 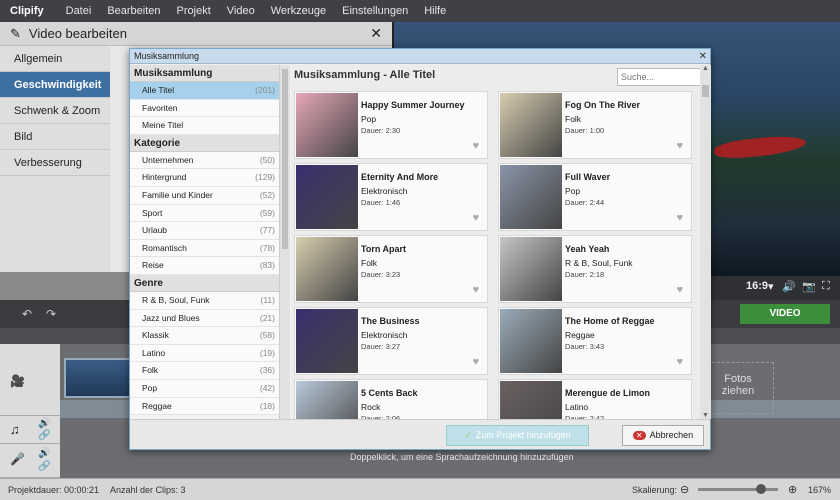 I want to click on category-item: Pop (42), so click(x=204, y=388).